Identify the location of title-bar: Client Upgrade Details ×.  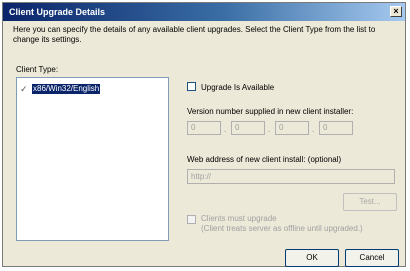
(204, 12).